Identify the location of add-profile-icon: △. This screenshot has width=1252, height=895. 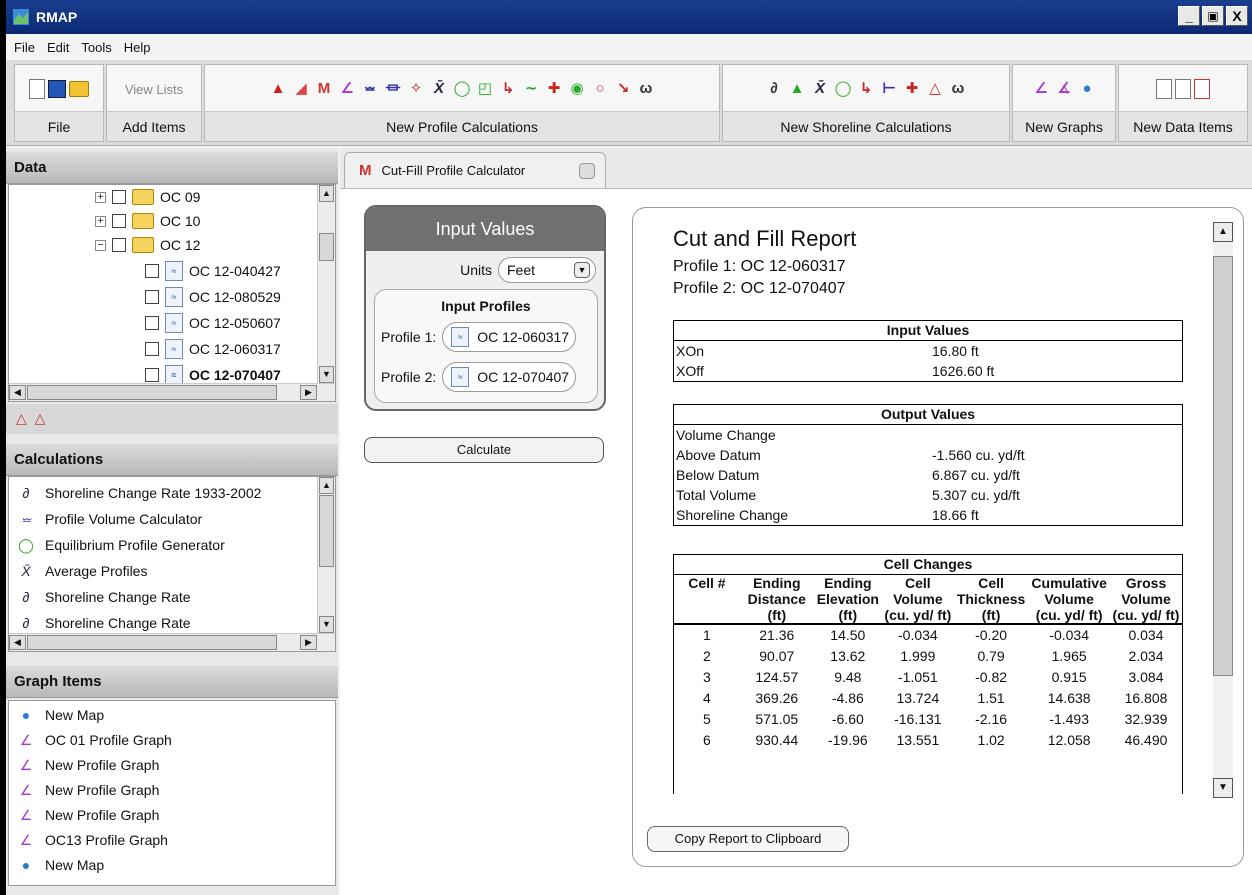
(21, 418).